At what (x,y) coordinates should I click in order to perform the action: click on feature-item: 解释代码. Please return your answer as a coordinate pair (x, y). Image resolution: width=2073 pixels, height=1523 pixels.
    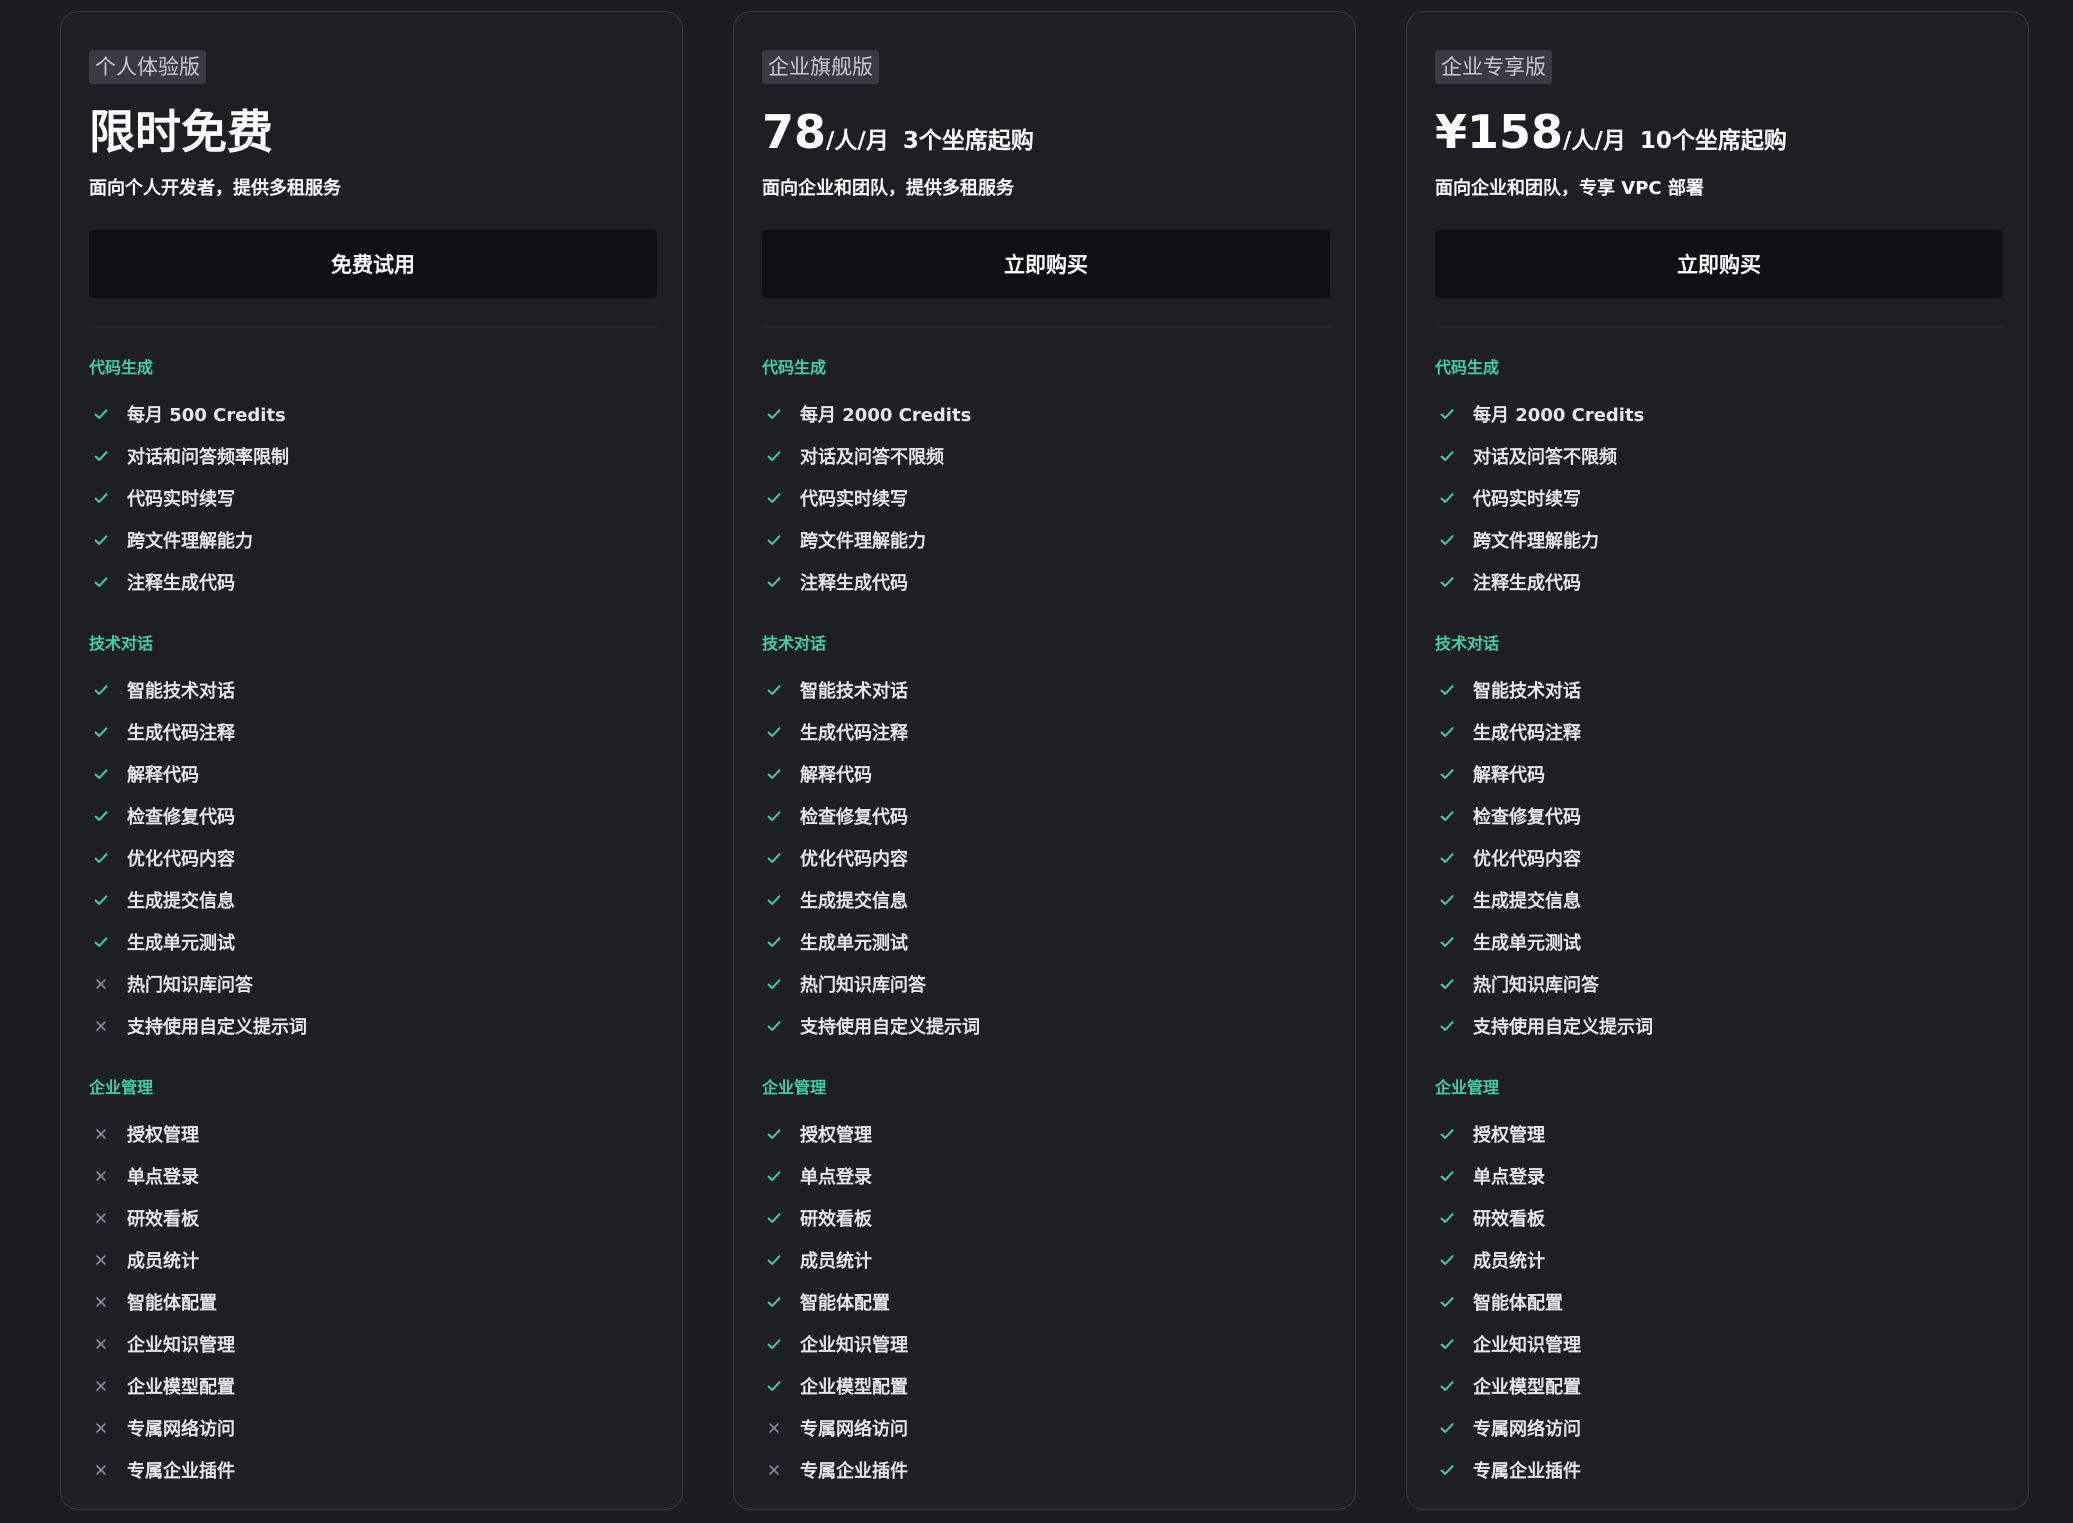
    Looking at the image, I should click on (1044, 774).